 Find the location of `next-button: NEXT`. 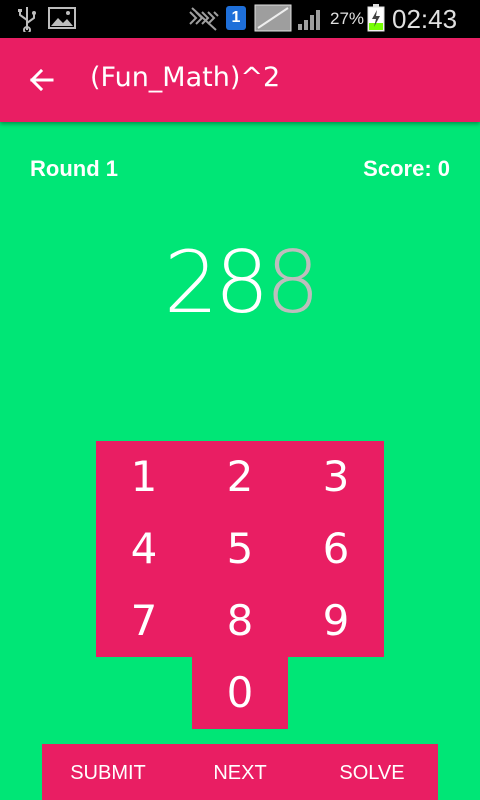

next-button: NEXT is located at coordinates (240, 772).